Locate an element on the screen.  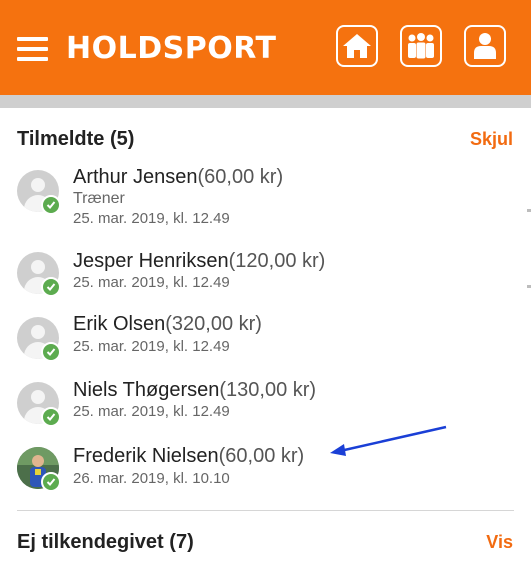
profile-icon is located at coordinates (485, 46).